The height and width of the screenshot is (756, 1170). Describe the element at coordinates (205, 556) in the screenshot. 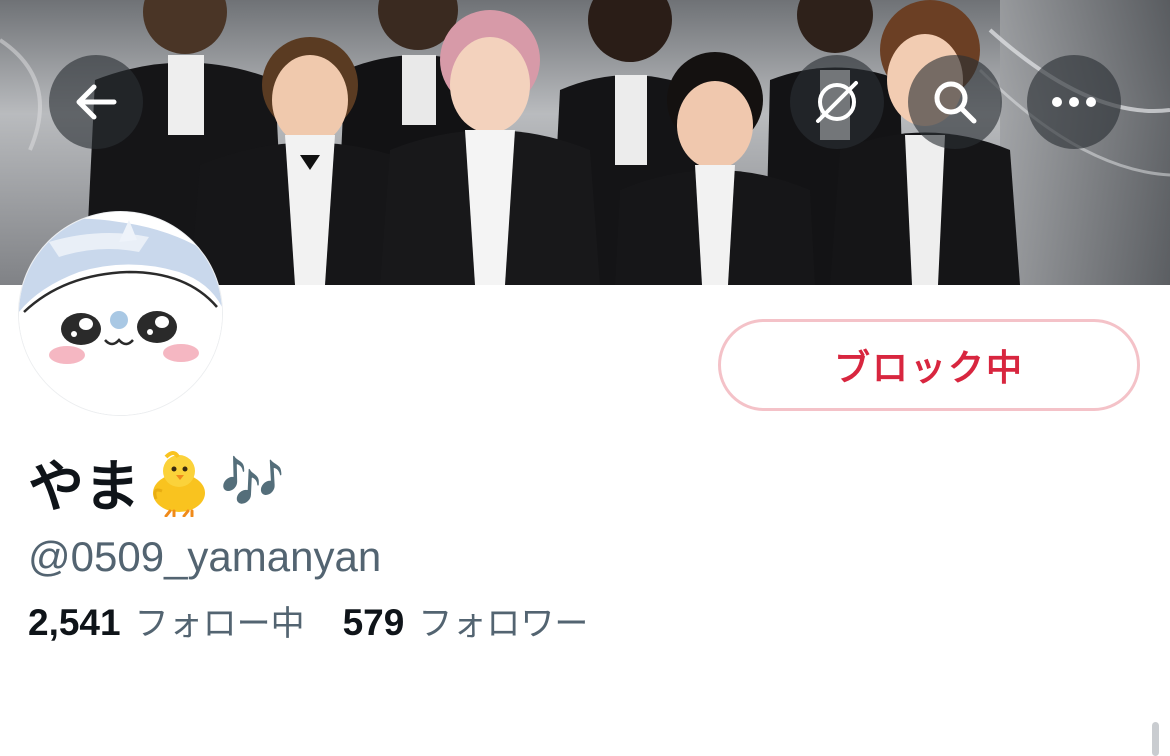

I see `user-handle: @0509_yamanyan` at that location.